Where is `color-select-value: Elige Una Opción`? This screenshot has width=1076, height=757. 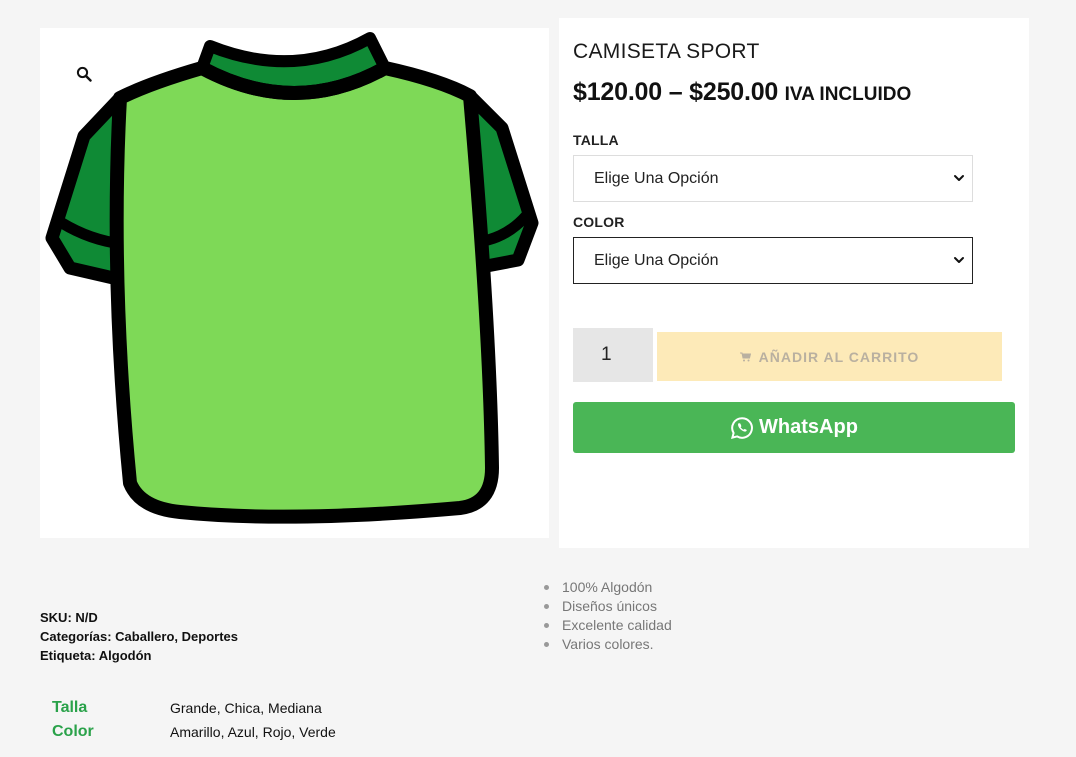
color-select-value: Elige Una Opción is located at coordinates (656, 260).